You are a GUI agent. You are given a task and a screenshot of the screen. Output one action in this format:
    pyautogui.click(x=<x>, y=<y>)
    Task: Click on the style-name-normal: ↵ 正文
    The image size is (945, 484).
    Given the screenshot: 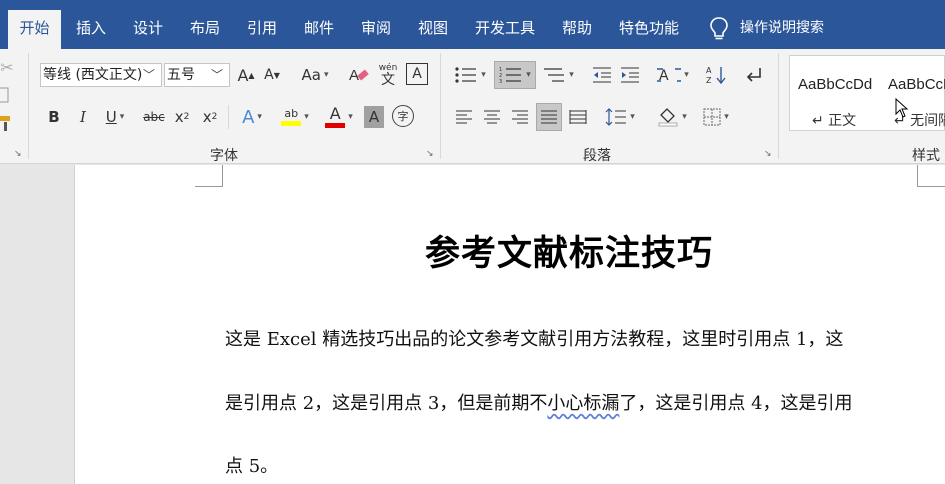 What is the action you would take?
    pyautogui.click(x=834, y=120)
    